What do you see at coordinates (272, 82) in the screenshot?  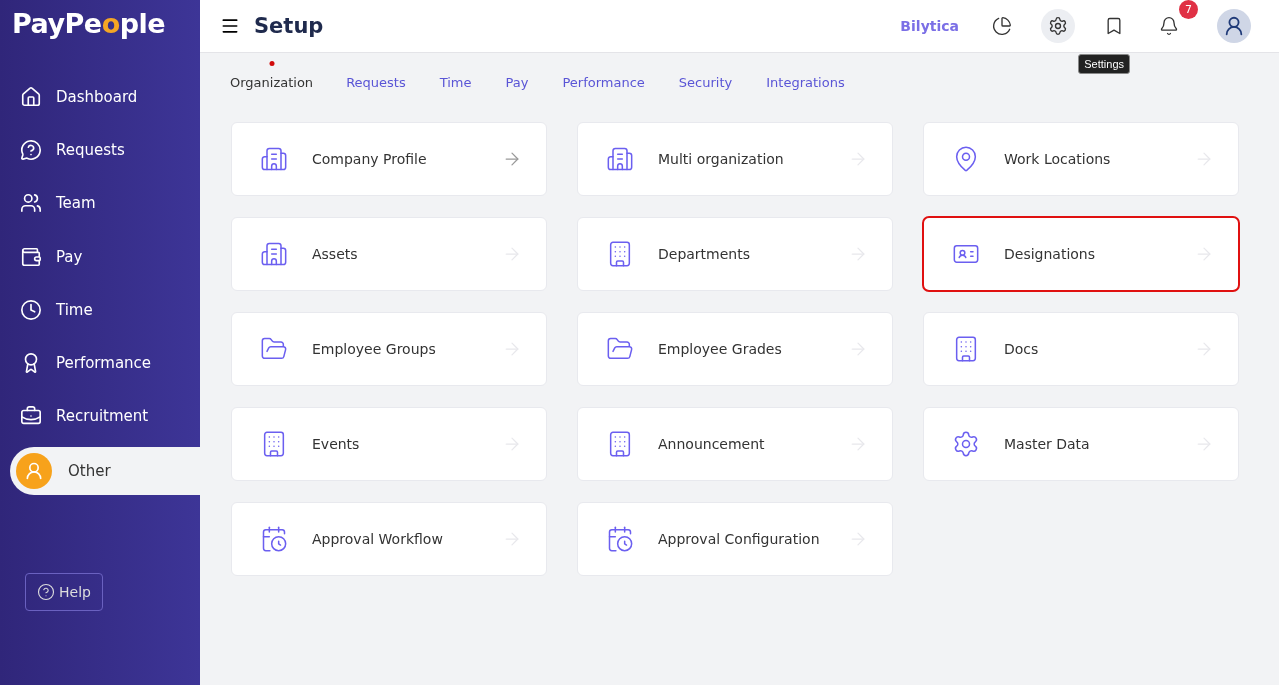 I see `tab: Organization` at bounding box center [272, 82].